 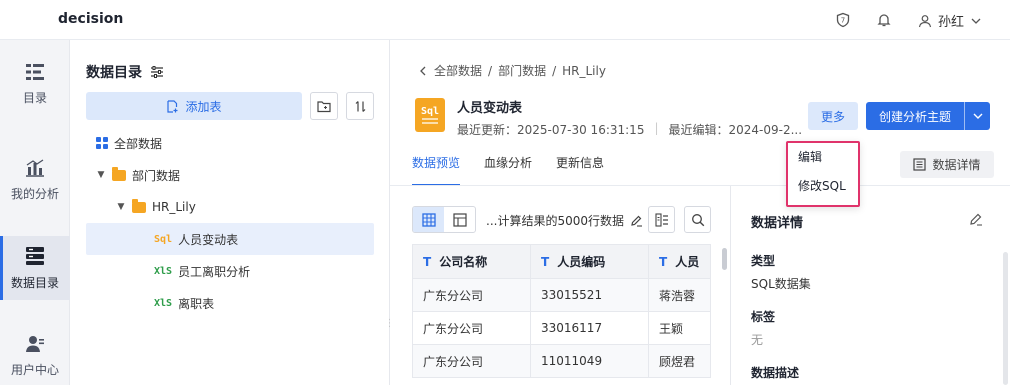 What do you see at coordinates (561, 328) in the screenshot?
I see `table-row: 广东分公司 33016117 王颖` at bounding box center [561, 328].